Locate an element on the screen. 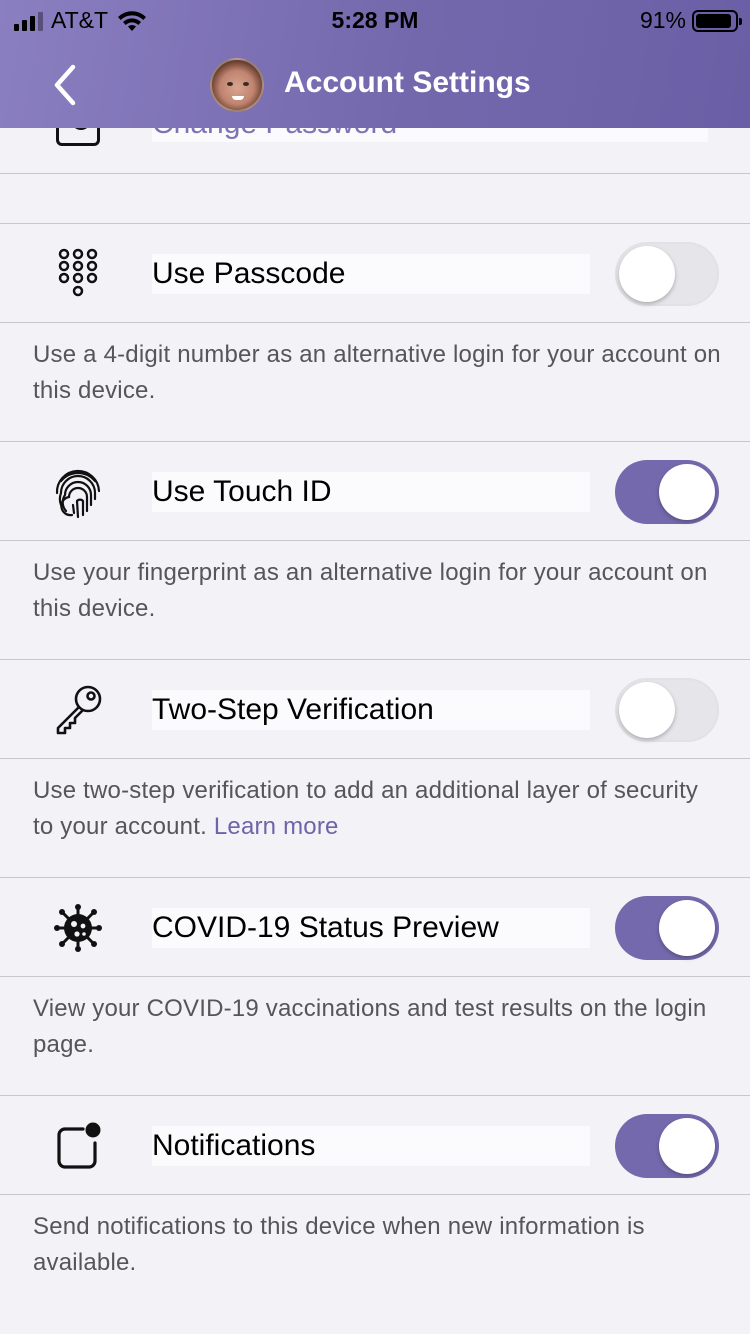 This screenshot has height=1334, width=750. toggle-touch-id is located at coordinates (667, 492).